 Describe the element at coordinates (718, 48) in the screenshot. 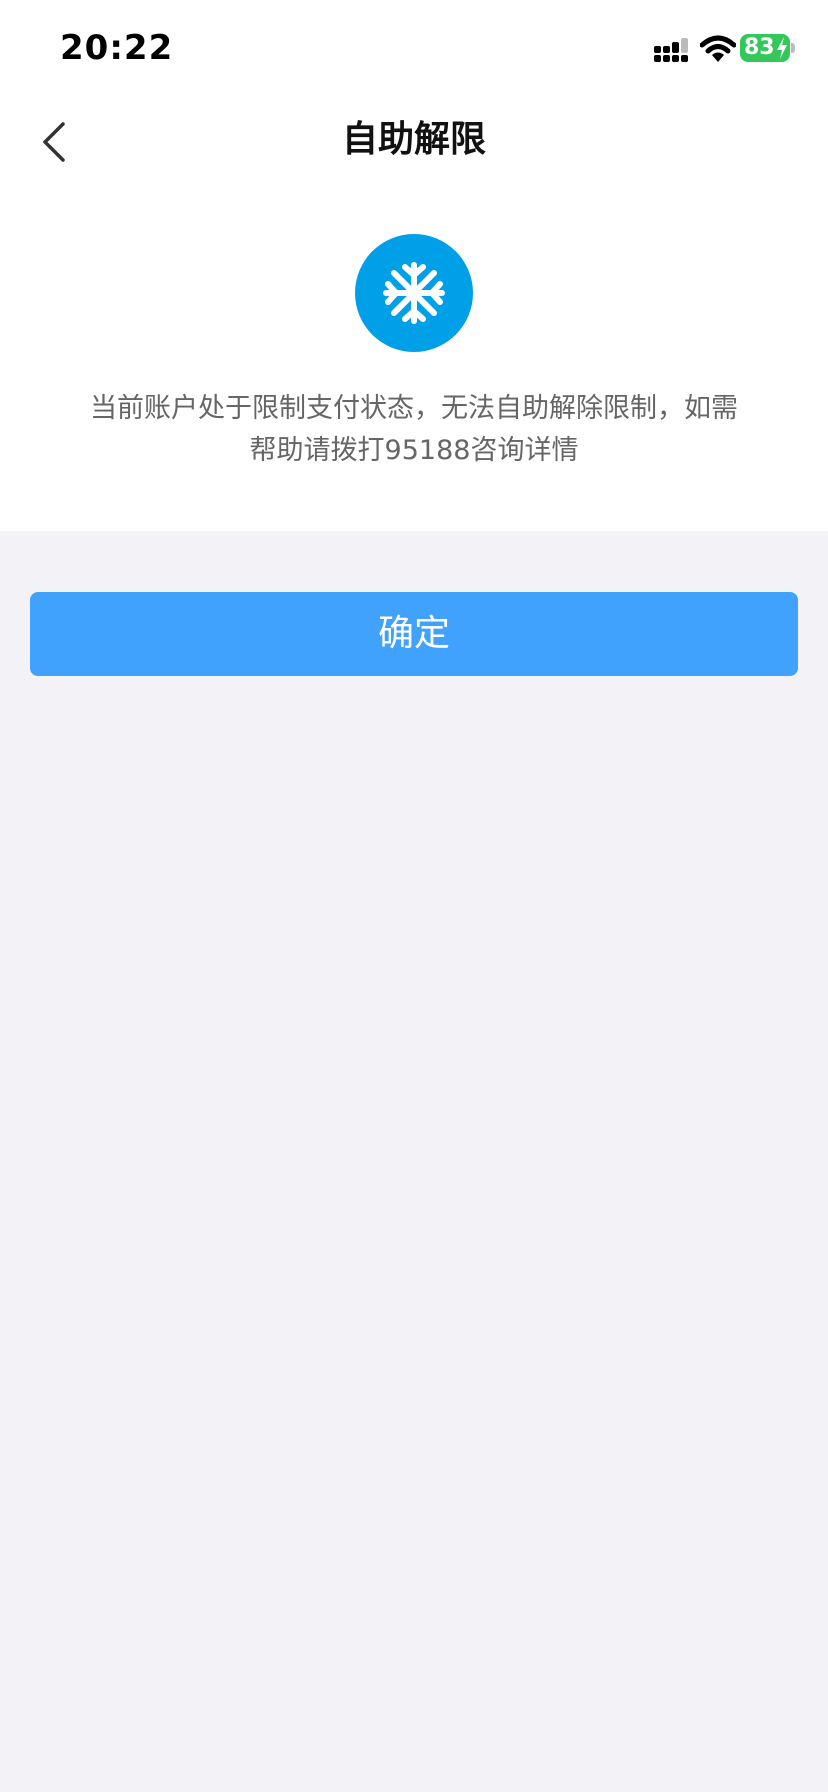

I see `wifi-icon` at that location.